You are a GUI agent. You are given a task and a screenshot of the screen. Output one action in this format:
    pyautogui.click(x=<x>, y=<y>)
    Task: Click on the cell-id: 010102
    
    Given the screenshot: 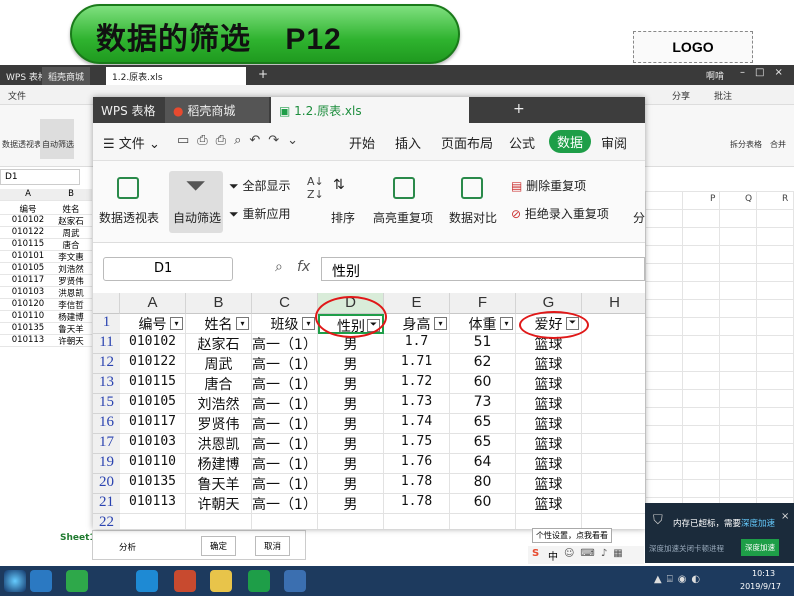 What is the action you would take?
    pyautogui.click(x=153, y=344)
    